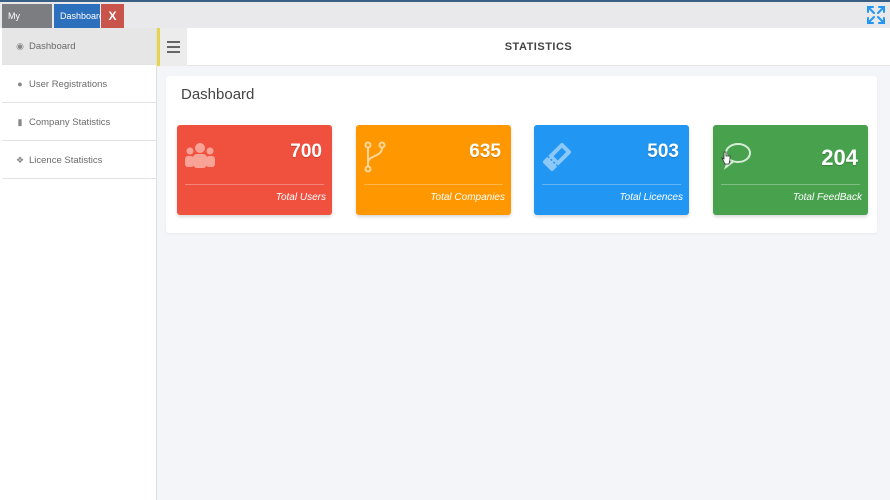  I want to click on sidebar-item-user-registrations: ● User Registrations, so click(79, 84).